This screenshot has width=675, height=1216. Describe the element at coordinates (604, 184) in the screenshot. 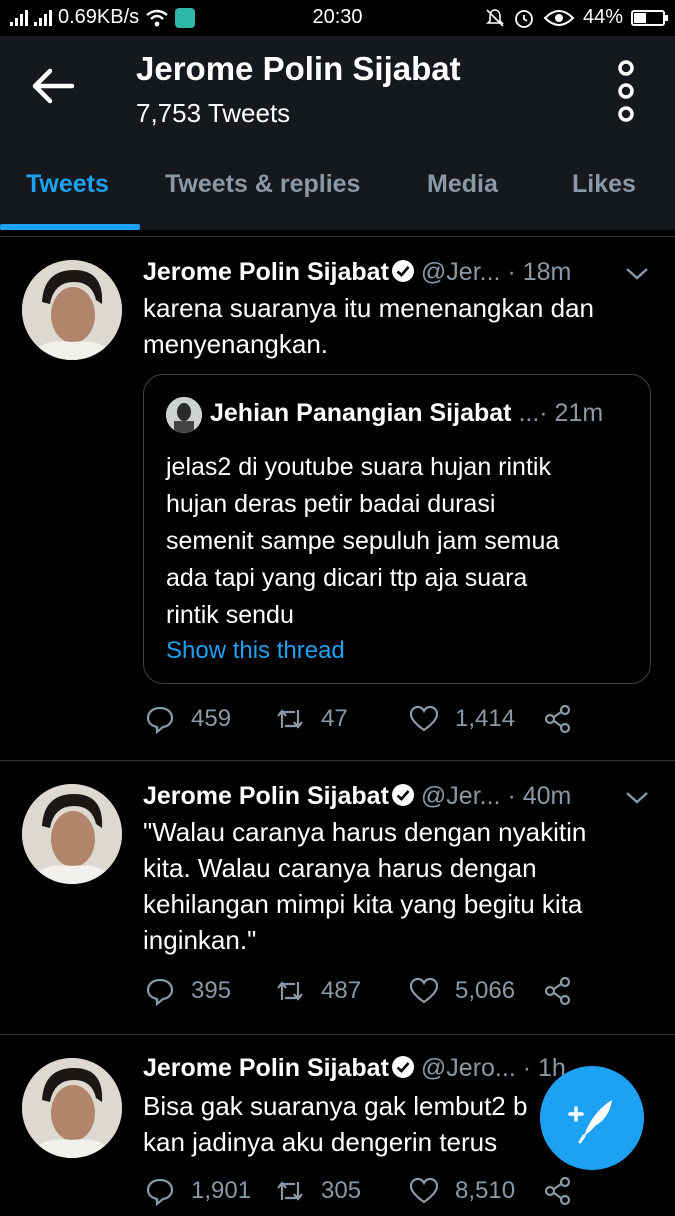

I see `tab-likes: Likes` at that location.